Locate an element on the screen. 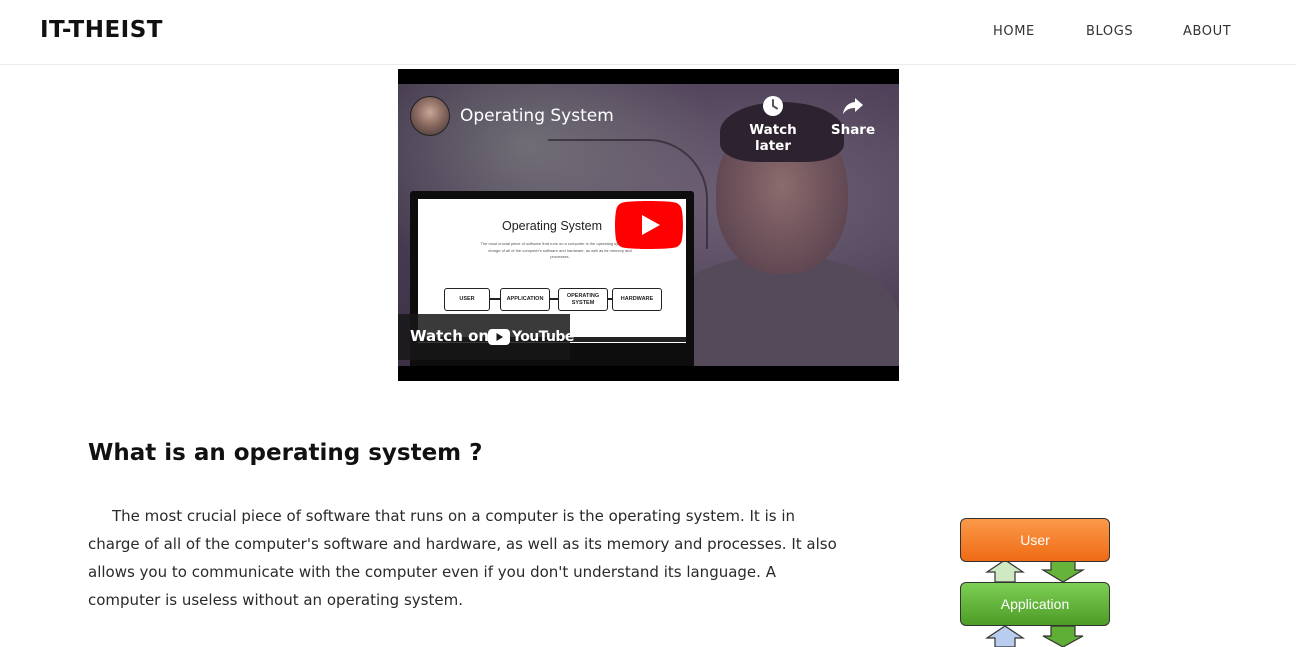  share-icon is located at coordinates (853, 106).